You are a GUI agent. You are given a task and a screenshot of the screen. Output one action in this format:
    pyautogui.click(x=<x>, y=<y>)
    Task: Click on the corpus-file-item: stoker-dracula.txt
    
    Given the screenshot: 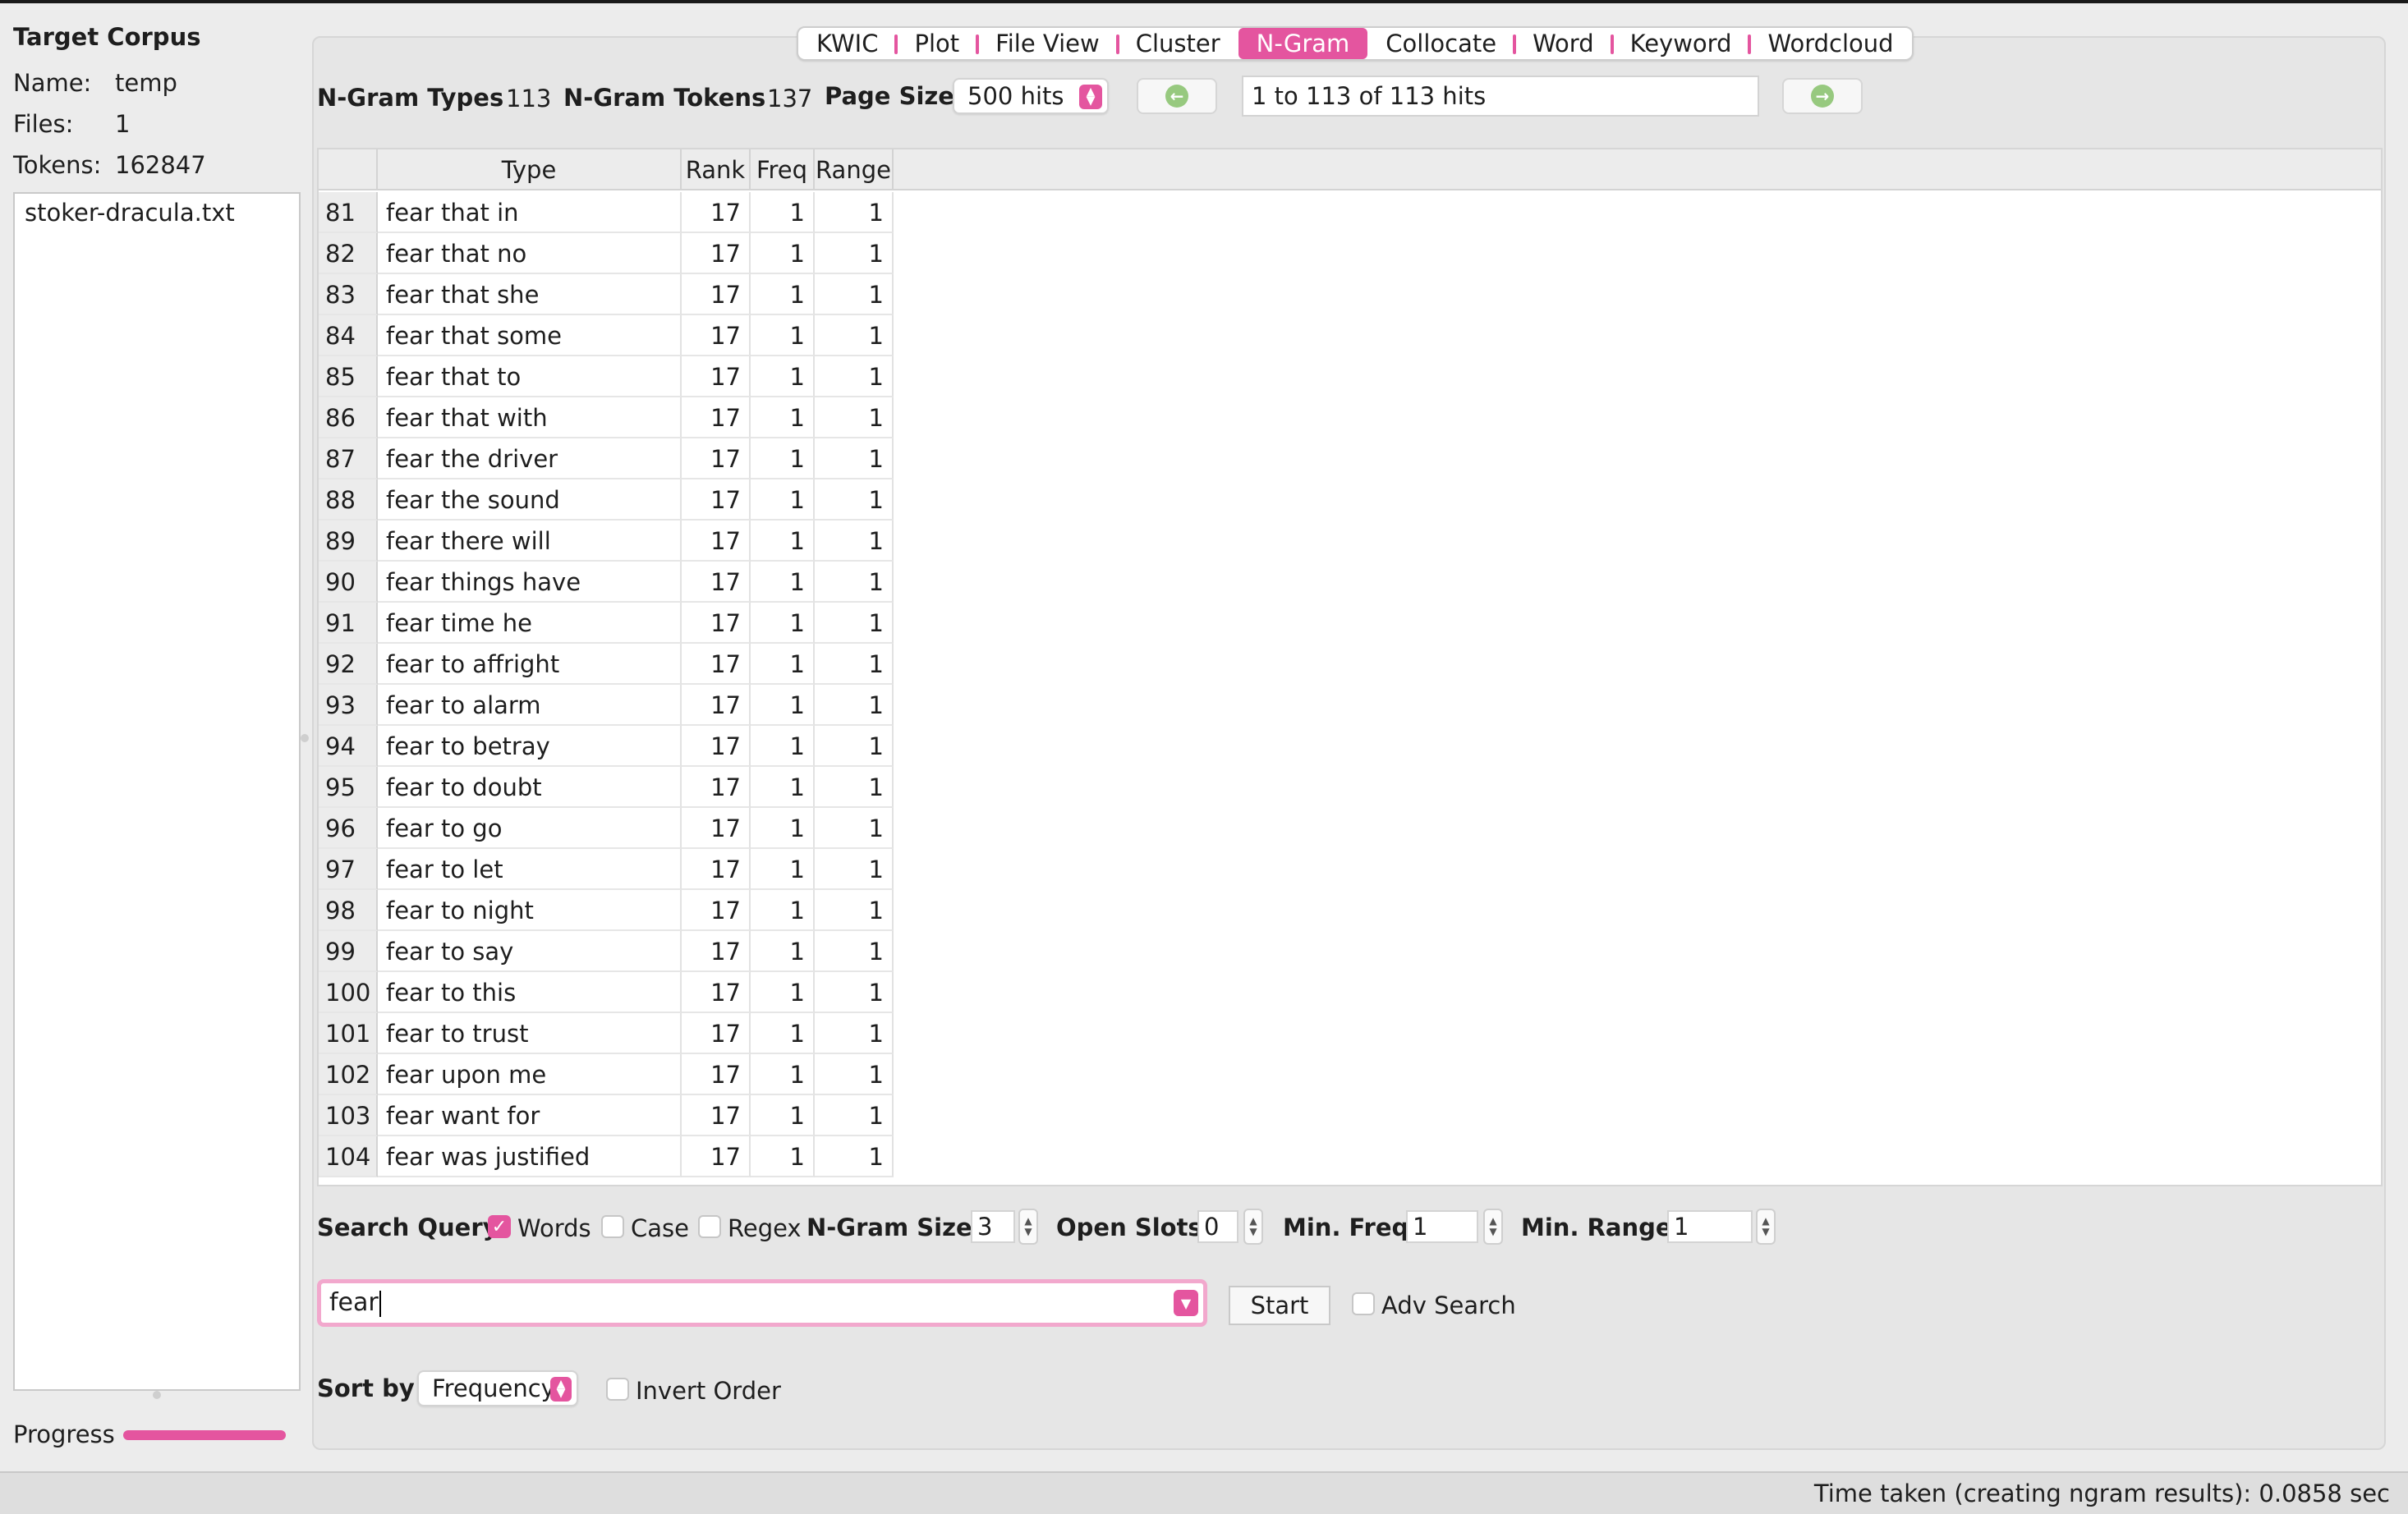 What is the action you would take?
    pyautogui.click(x=157, y=213)
    